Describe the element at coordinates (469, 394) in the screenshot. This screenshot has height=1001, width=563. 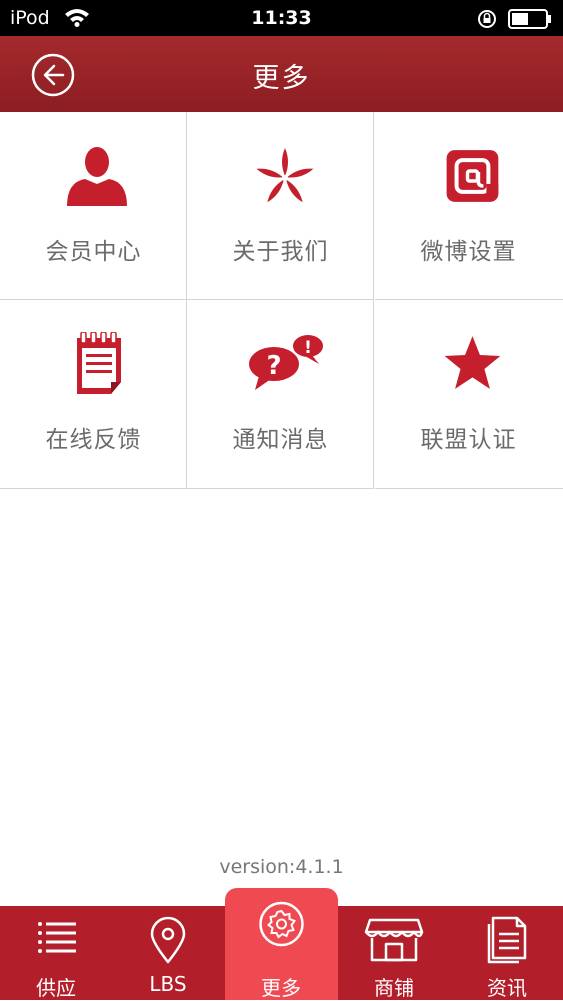
I see `grid-item-alliance-certification: 联盟认证` at that location.